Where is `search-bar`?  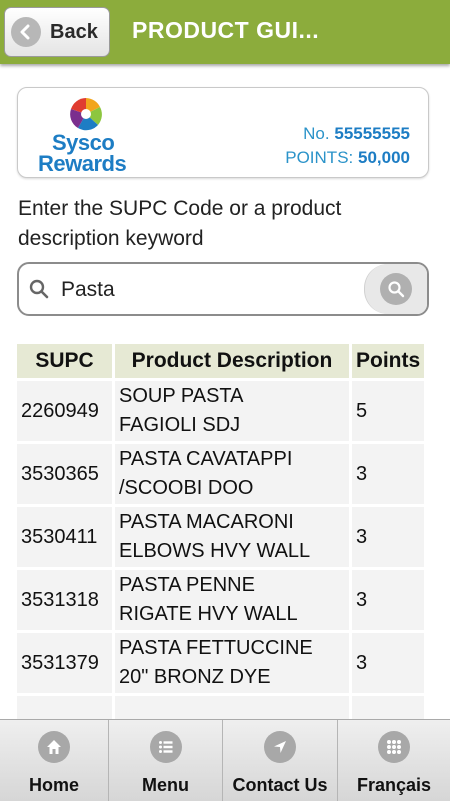 search-bar is located at coordinates (223, 289).